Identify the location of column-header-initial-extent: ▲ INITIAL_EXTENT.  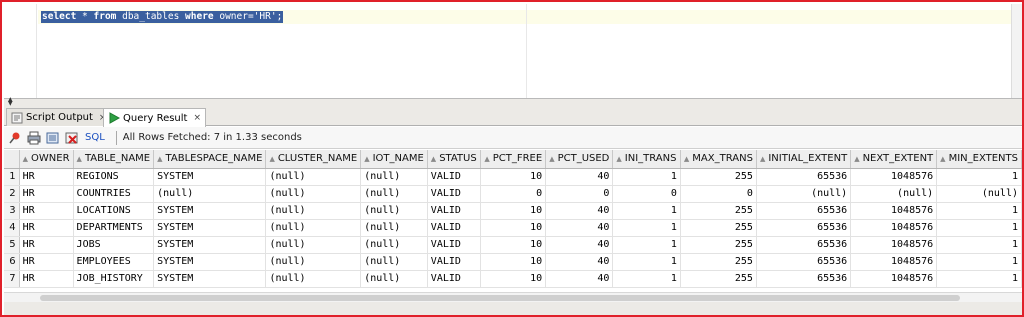
(804, 159).